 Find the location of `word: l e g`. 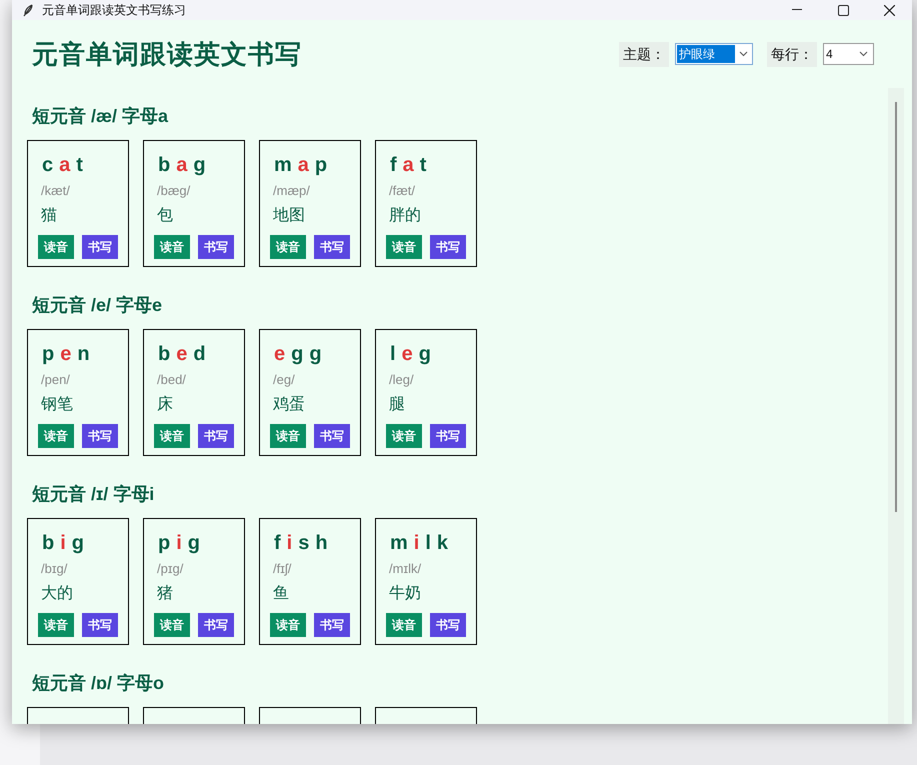

word: l e g is located at coordinates (410, 354).